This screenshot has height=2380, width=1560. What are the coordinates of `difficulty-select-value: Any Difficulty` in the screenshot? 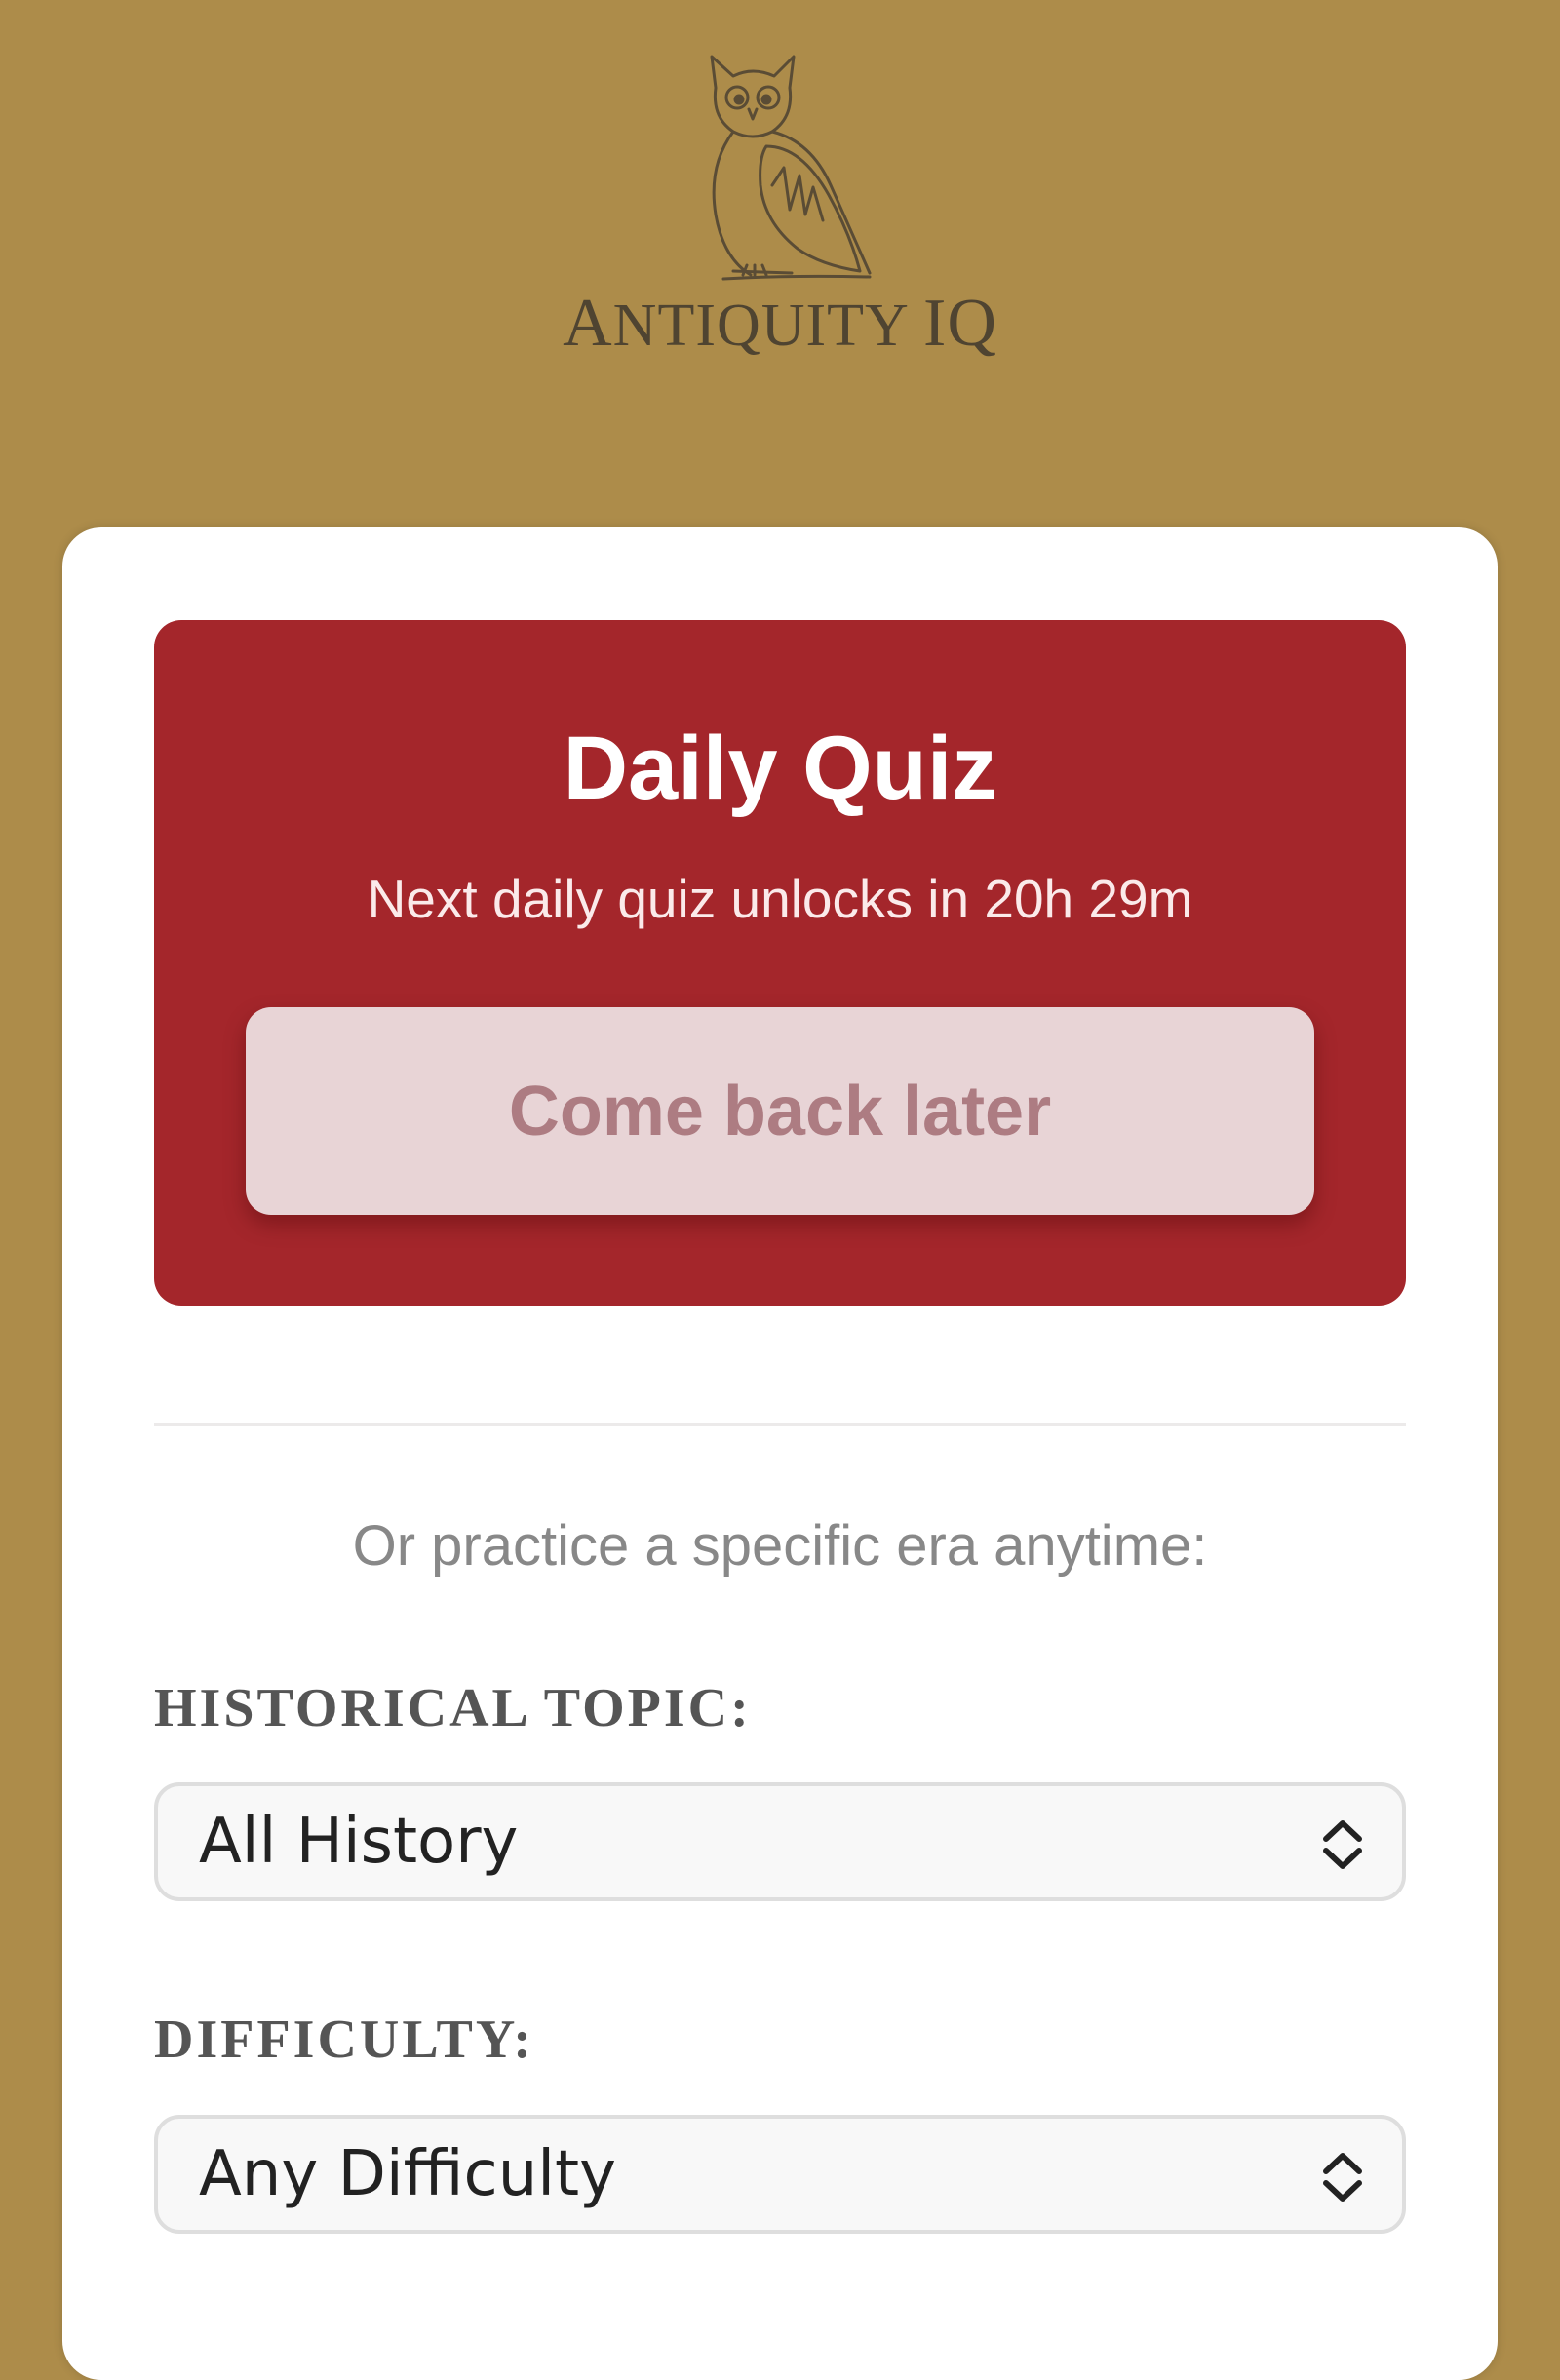 It's located at (407, 2174).